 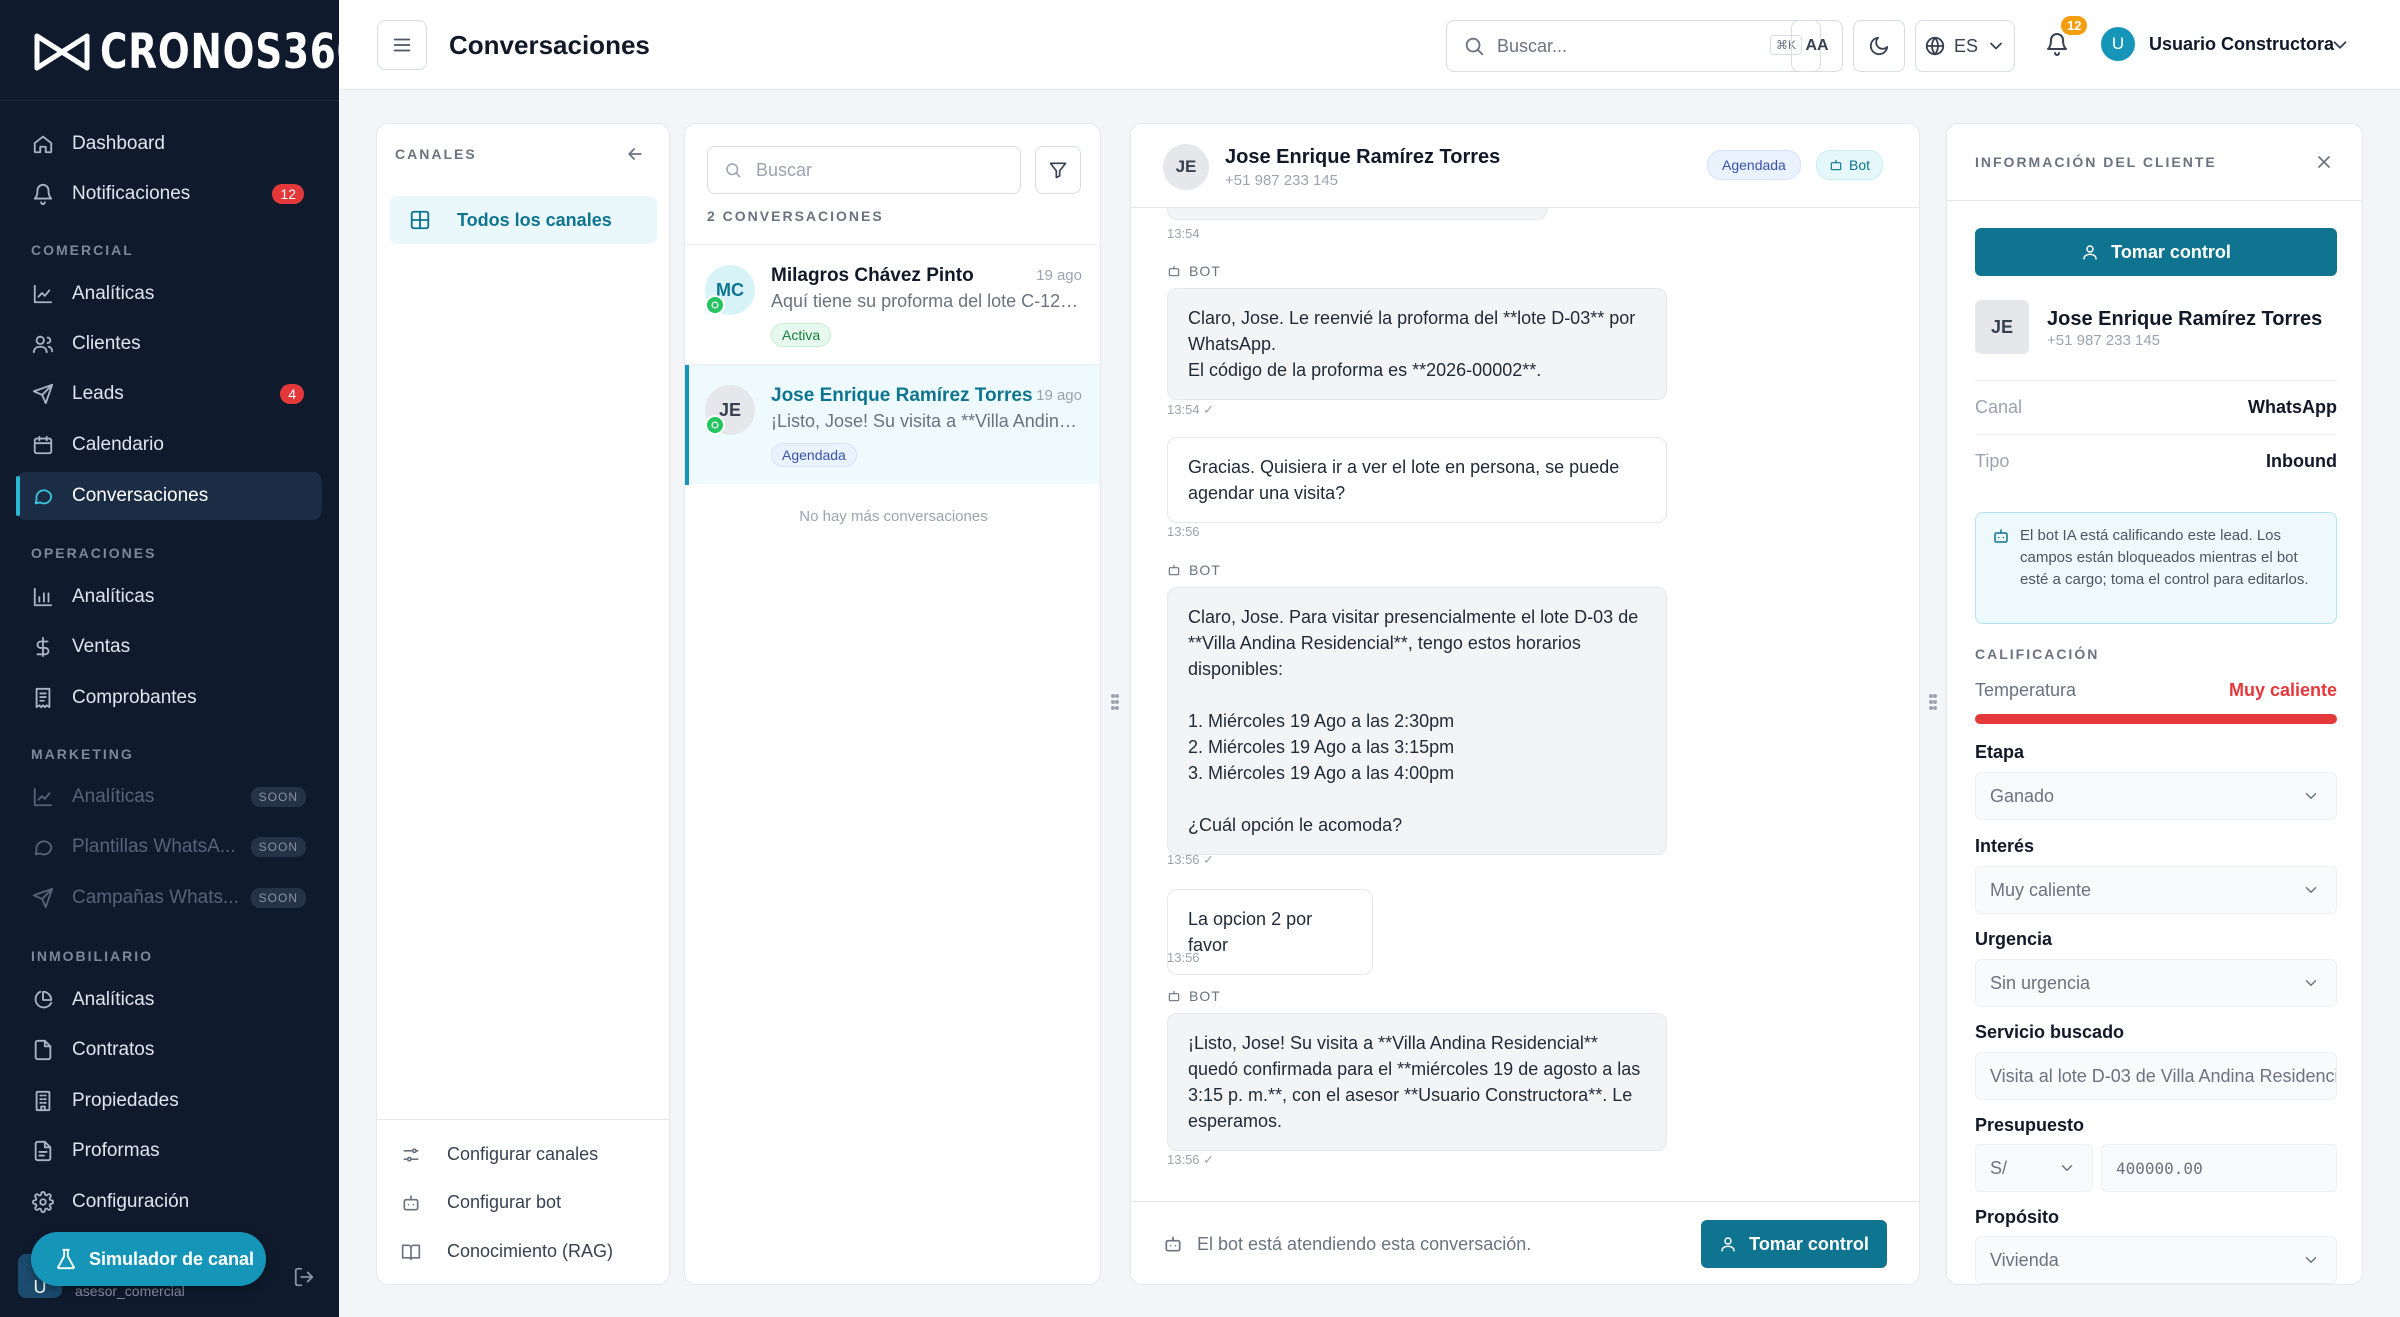 What do you see at coordinates (2000, 752) in the screenshot?
I see `stage-label: Etapa` at bounding box center [2000, 752].